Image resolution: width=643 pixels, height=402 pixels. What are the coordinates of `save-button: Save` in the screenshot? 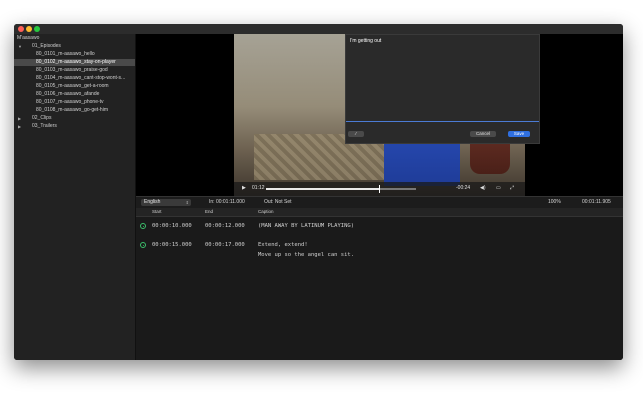 It's located at (519, 134).